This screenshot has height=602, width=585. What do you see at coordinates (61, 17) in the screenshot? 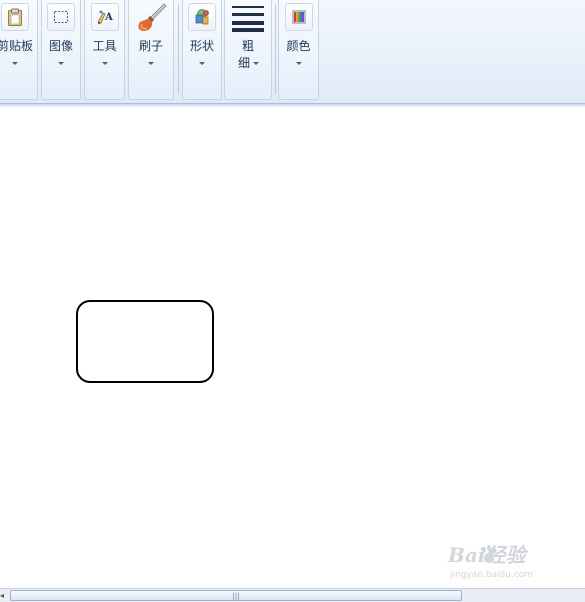
I see `select-rectangle-icon` at bounding box center [61, 17].